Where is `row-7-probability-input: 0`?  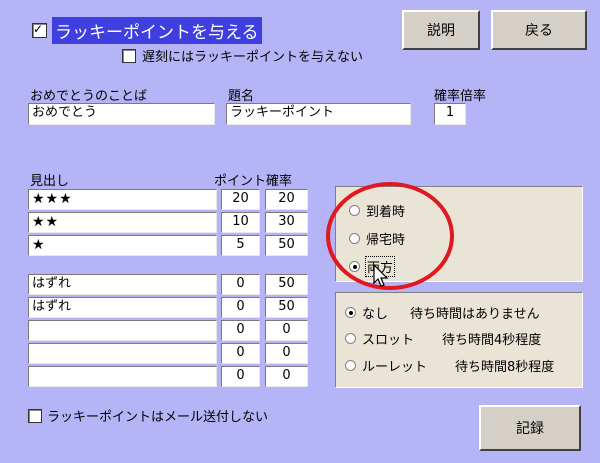
row-7-probability-input: 0 is located at coordinates (286, 353).